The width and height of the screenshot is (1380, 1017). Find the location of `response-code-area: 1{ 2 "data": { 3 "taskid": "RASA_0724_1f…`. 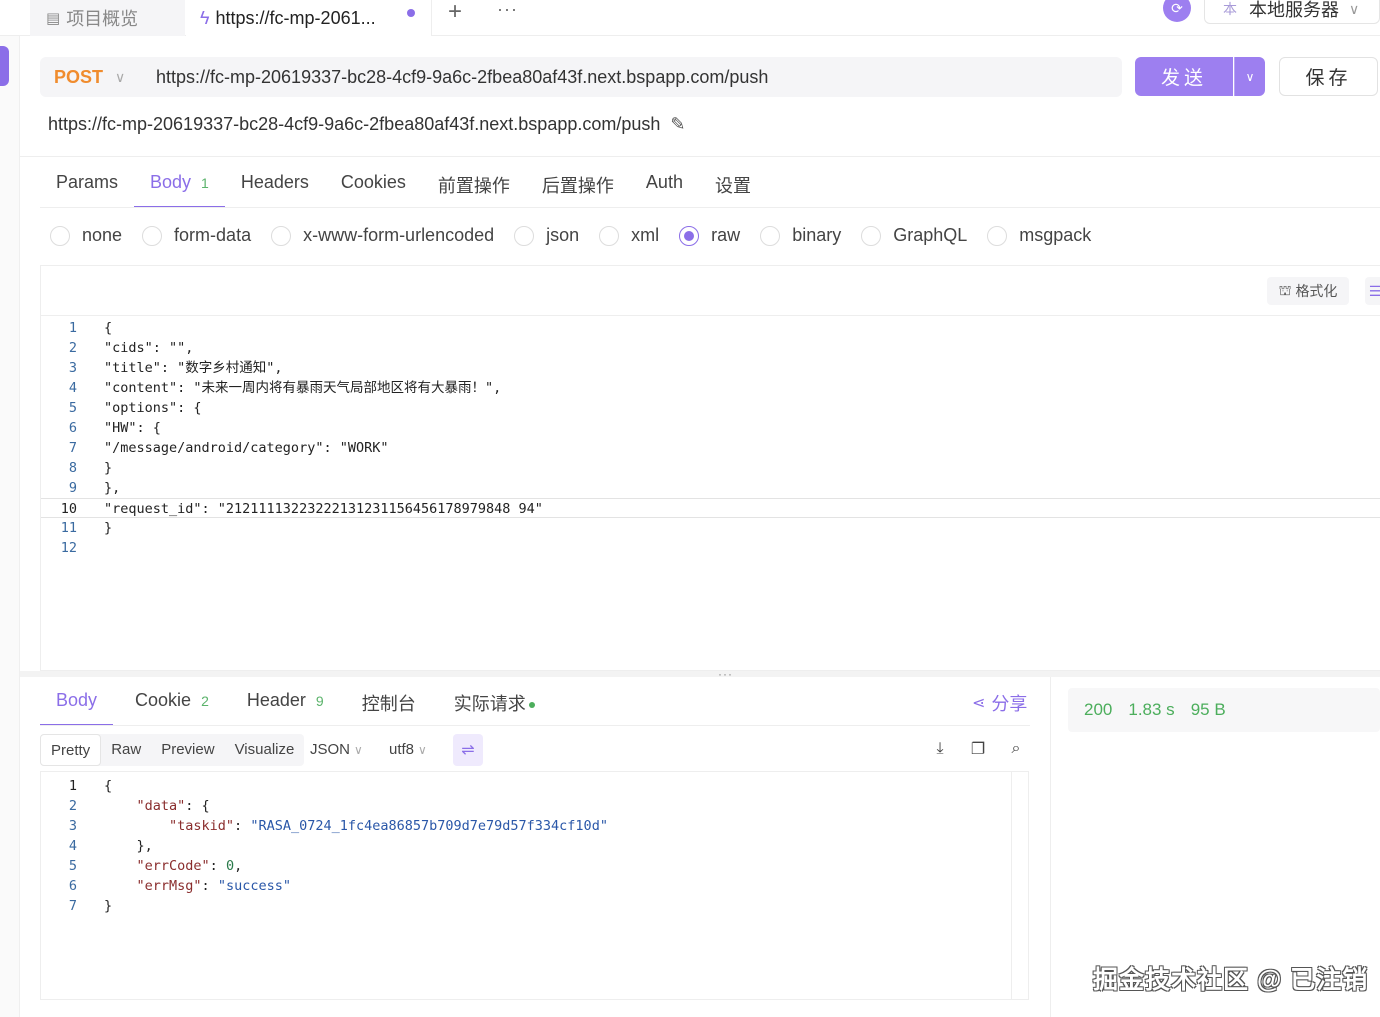

response-code-area: 1{ 2 "data": { 3 "taskid": "RASA_0724_1f… is located at coordinates (526, 846).